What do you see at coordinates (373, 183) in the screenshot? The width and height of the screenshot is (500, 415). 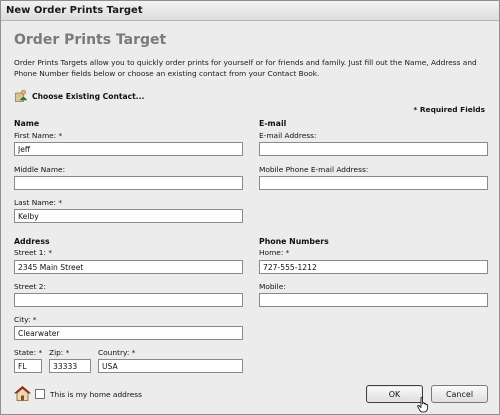 I see `mobile-email-field` at bounding box center [373, 183].